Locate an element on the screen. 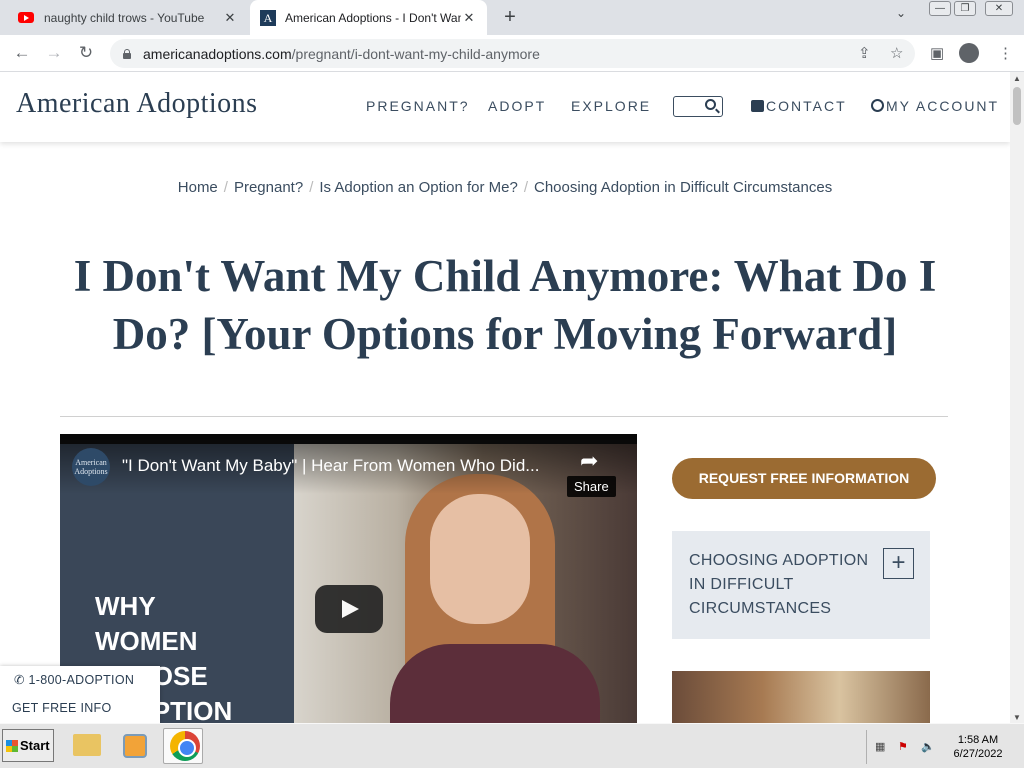  get-free-info-link: GET FREE INFO is located at coordinates (62, 708).